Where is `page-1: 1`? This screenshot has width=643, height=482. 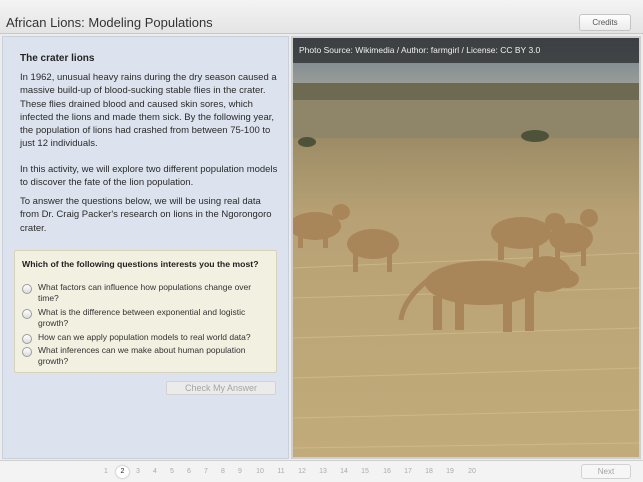 page-1: 1 is located at coordinates (106, 472).